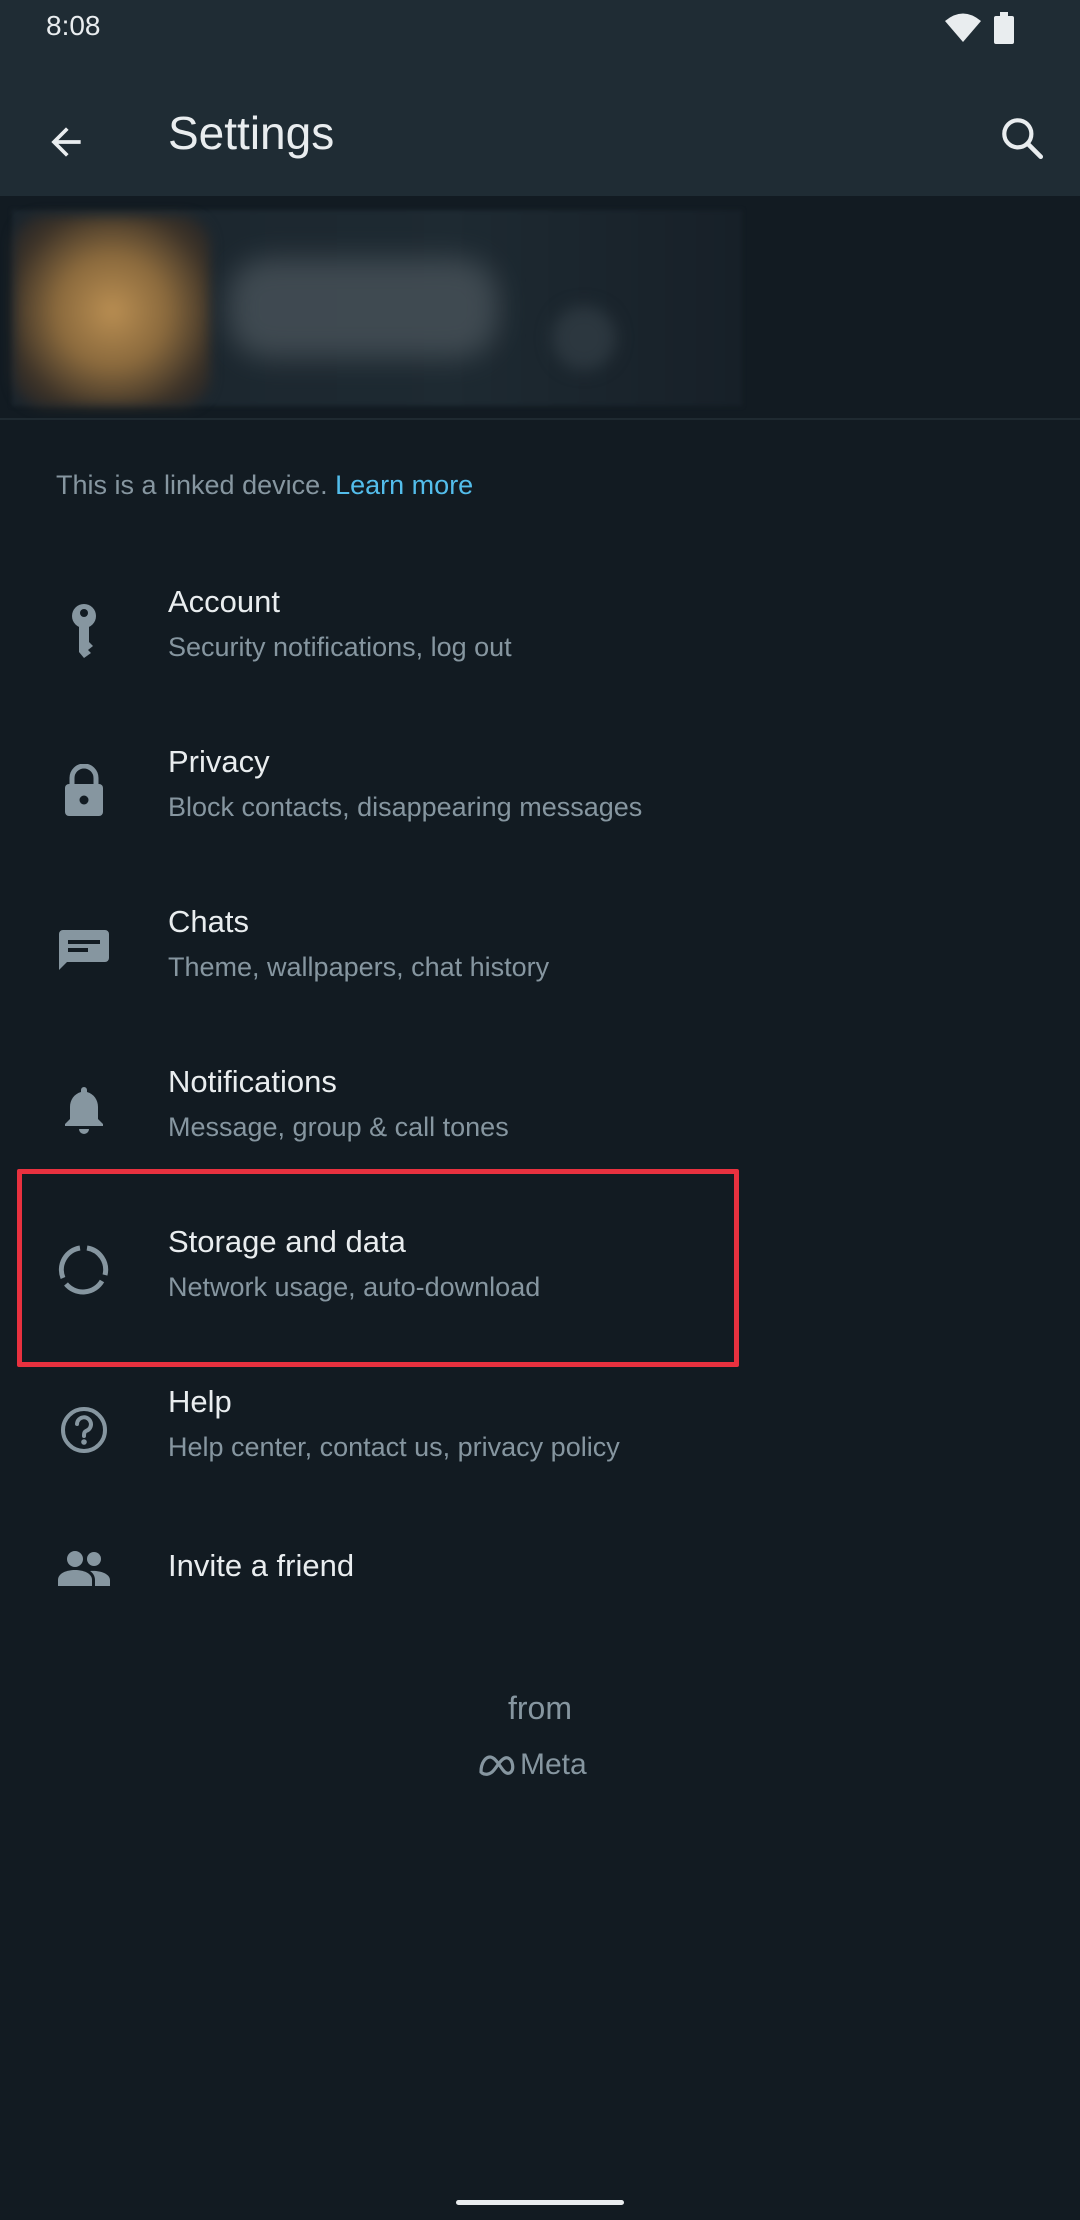  I want to click on back-button, so click(66, 142).